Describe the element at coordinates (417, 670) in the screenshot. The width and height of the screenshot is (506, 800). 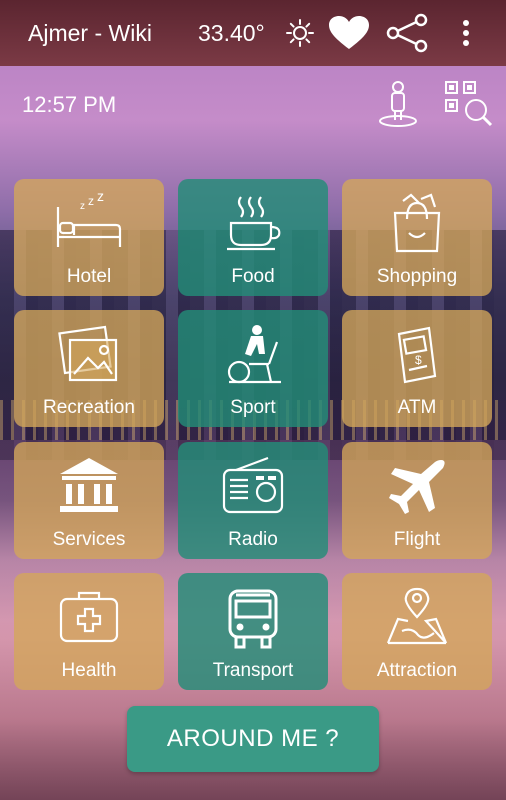
I see `tile-label: Attraction` at that location.